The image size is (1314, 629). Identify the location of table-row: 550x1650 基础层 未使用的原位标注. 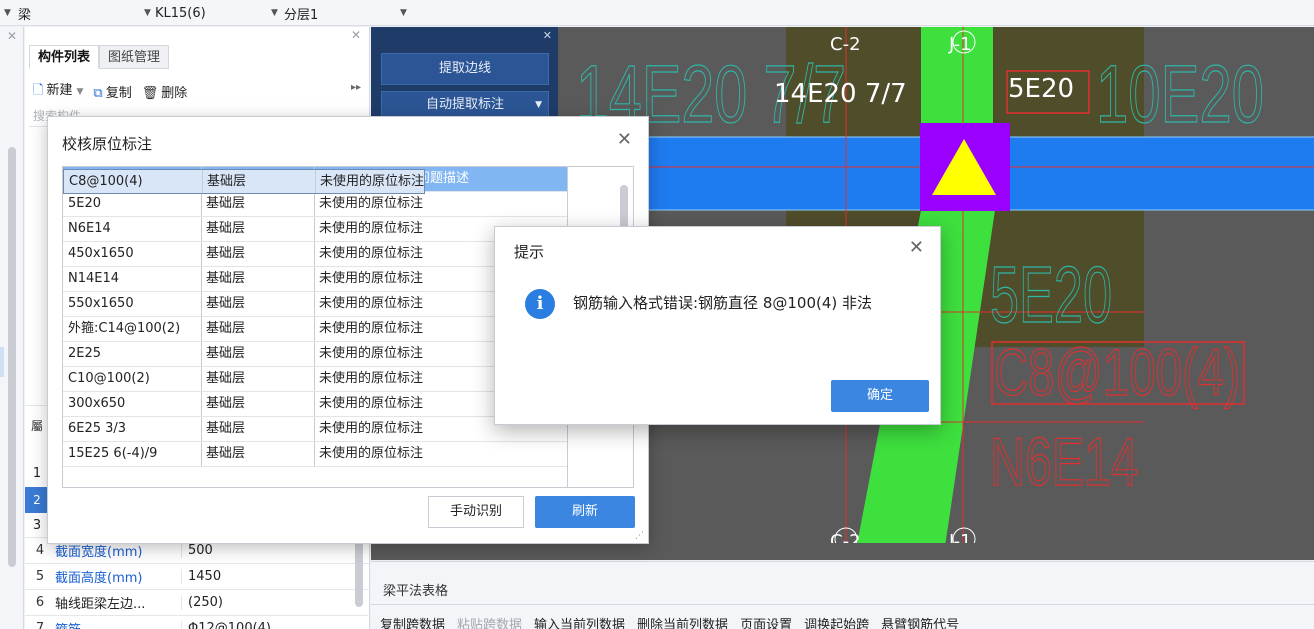
(315, 304).